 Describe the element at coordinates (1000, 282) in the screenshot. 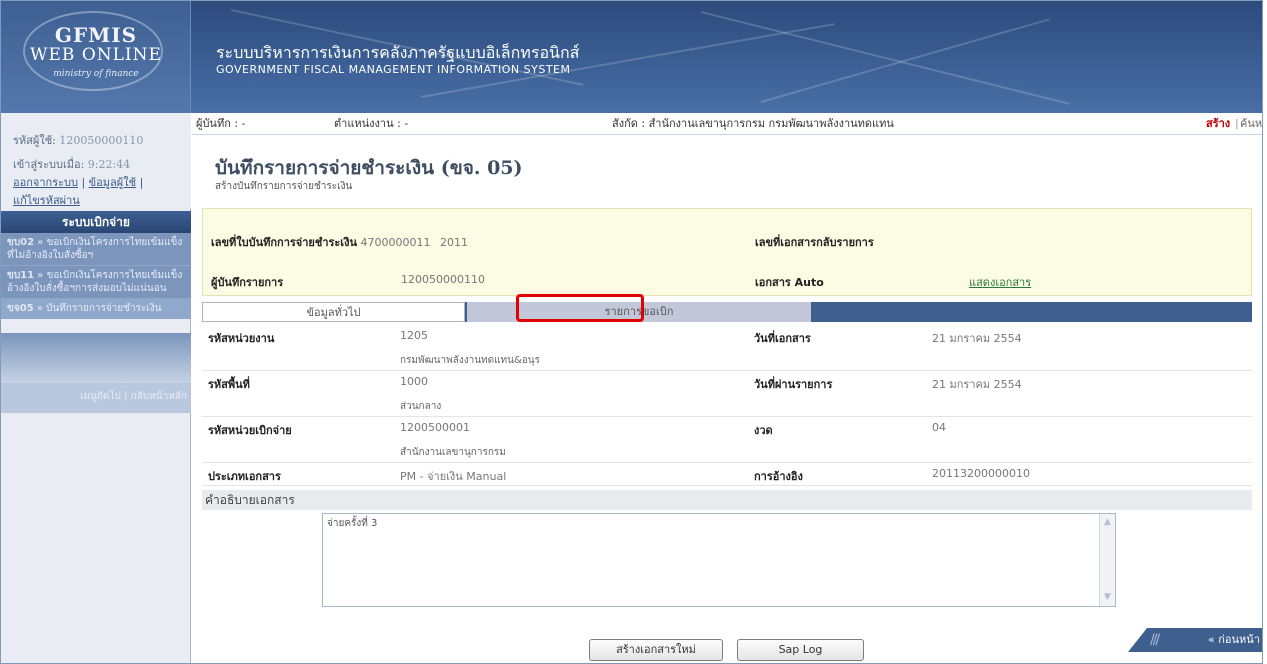

I see `show-document-link: แสดงเอกสาร` at that location.